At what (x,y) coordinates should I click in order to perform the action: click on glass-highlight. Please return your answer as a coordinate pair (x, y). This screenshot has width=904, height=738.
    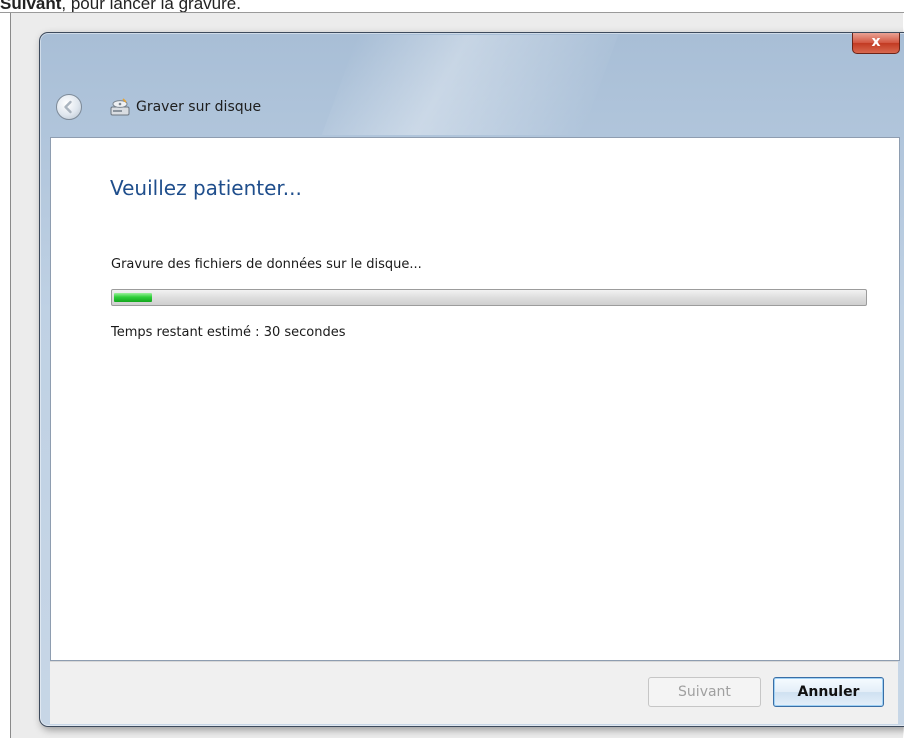
    Looking at the image, I should click on (470, 85).